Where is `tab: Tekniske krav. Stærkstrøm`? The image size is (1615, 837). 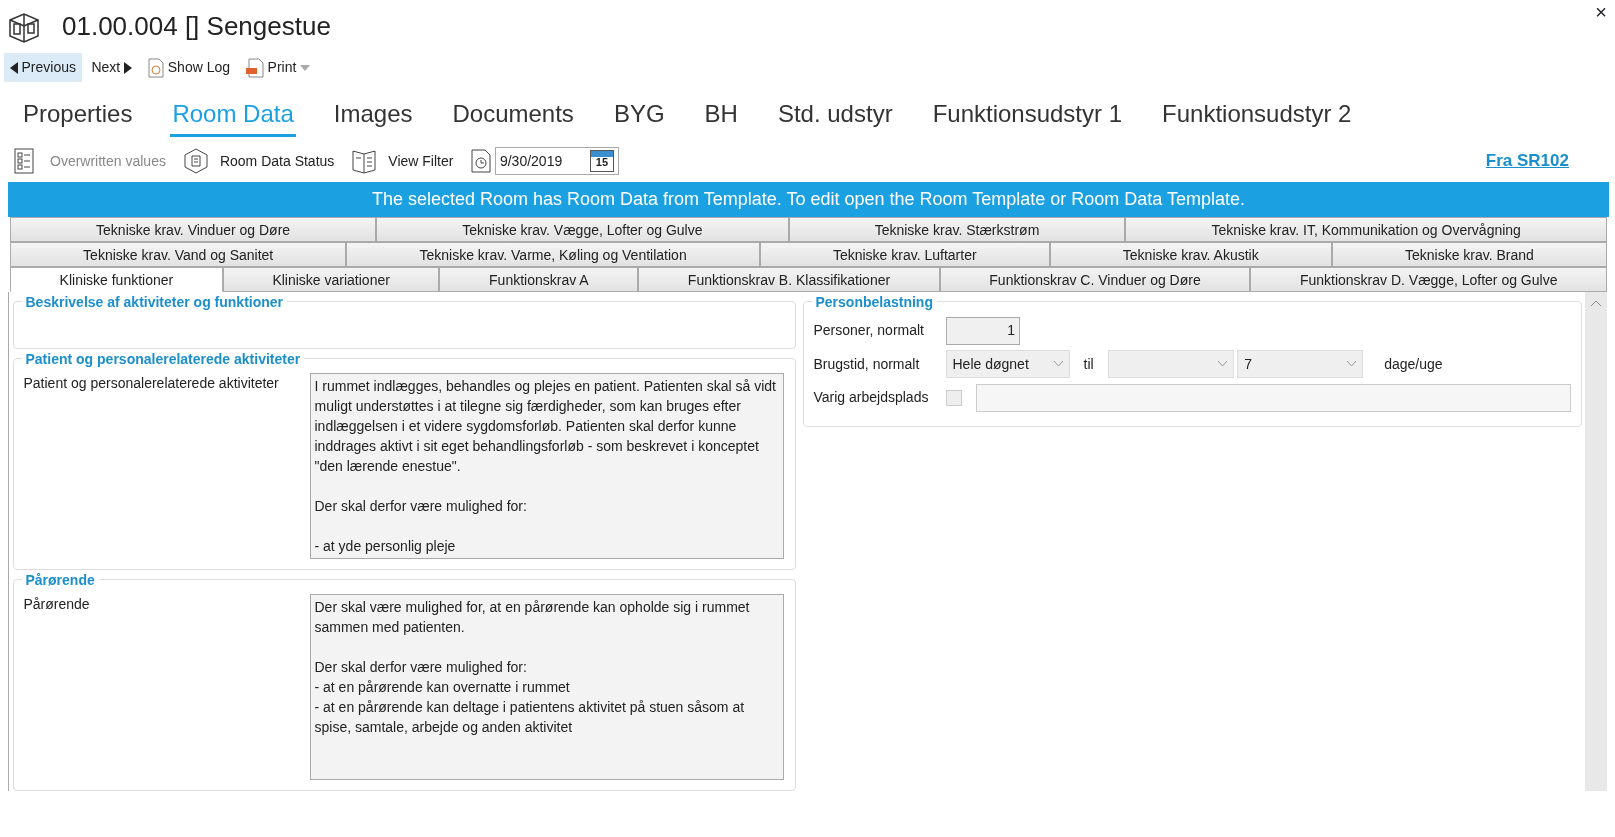
tab: Tekniske krav. Stærkstrøm is located at coordinates (957, 229).